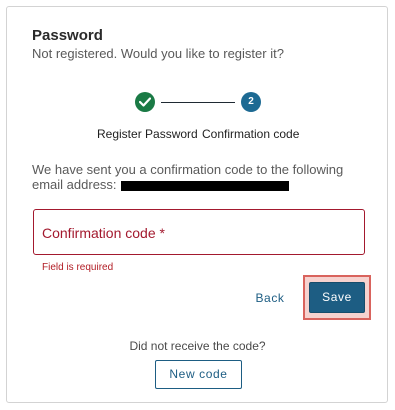 The image size is (395, 410). Describe the element at coordinates (147, 134) in the screenshot. I see `step-1-label: Register Password` at that location.